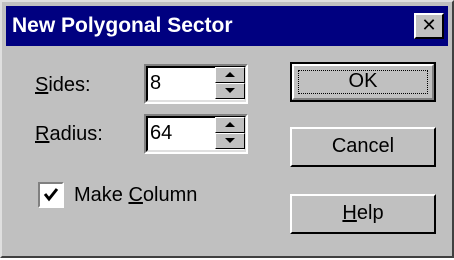  I want to click on cancel-button: Cancel, so click(363, 147).